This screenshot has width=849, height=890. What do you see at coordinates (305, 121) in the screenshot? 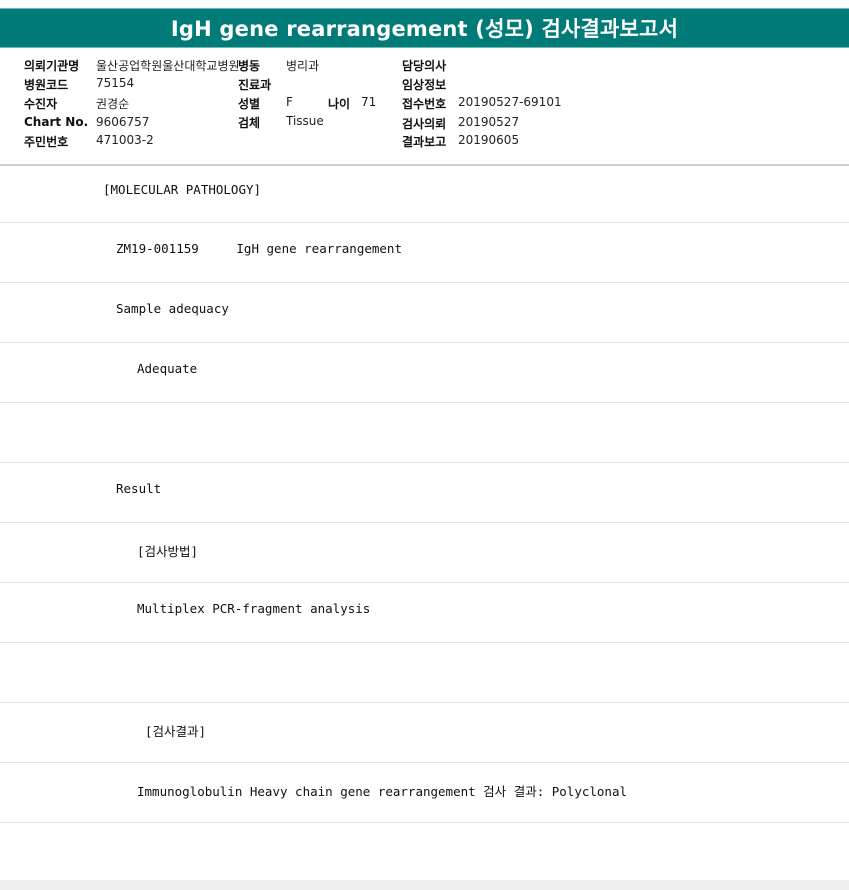
I see `specimen-value: Tissue` at bounding box center [305, 121].